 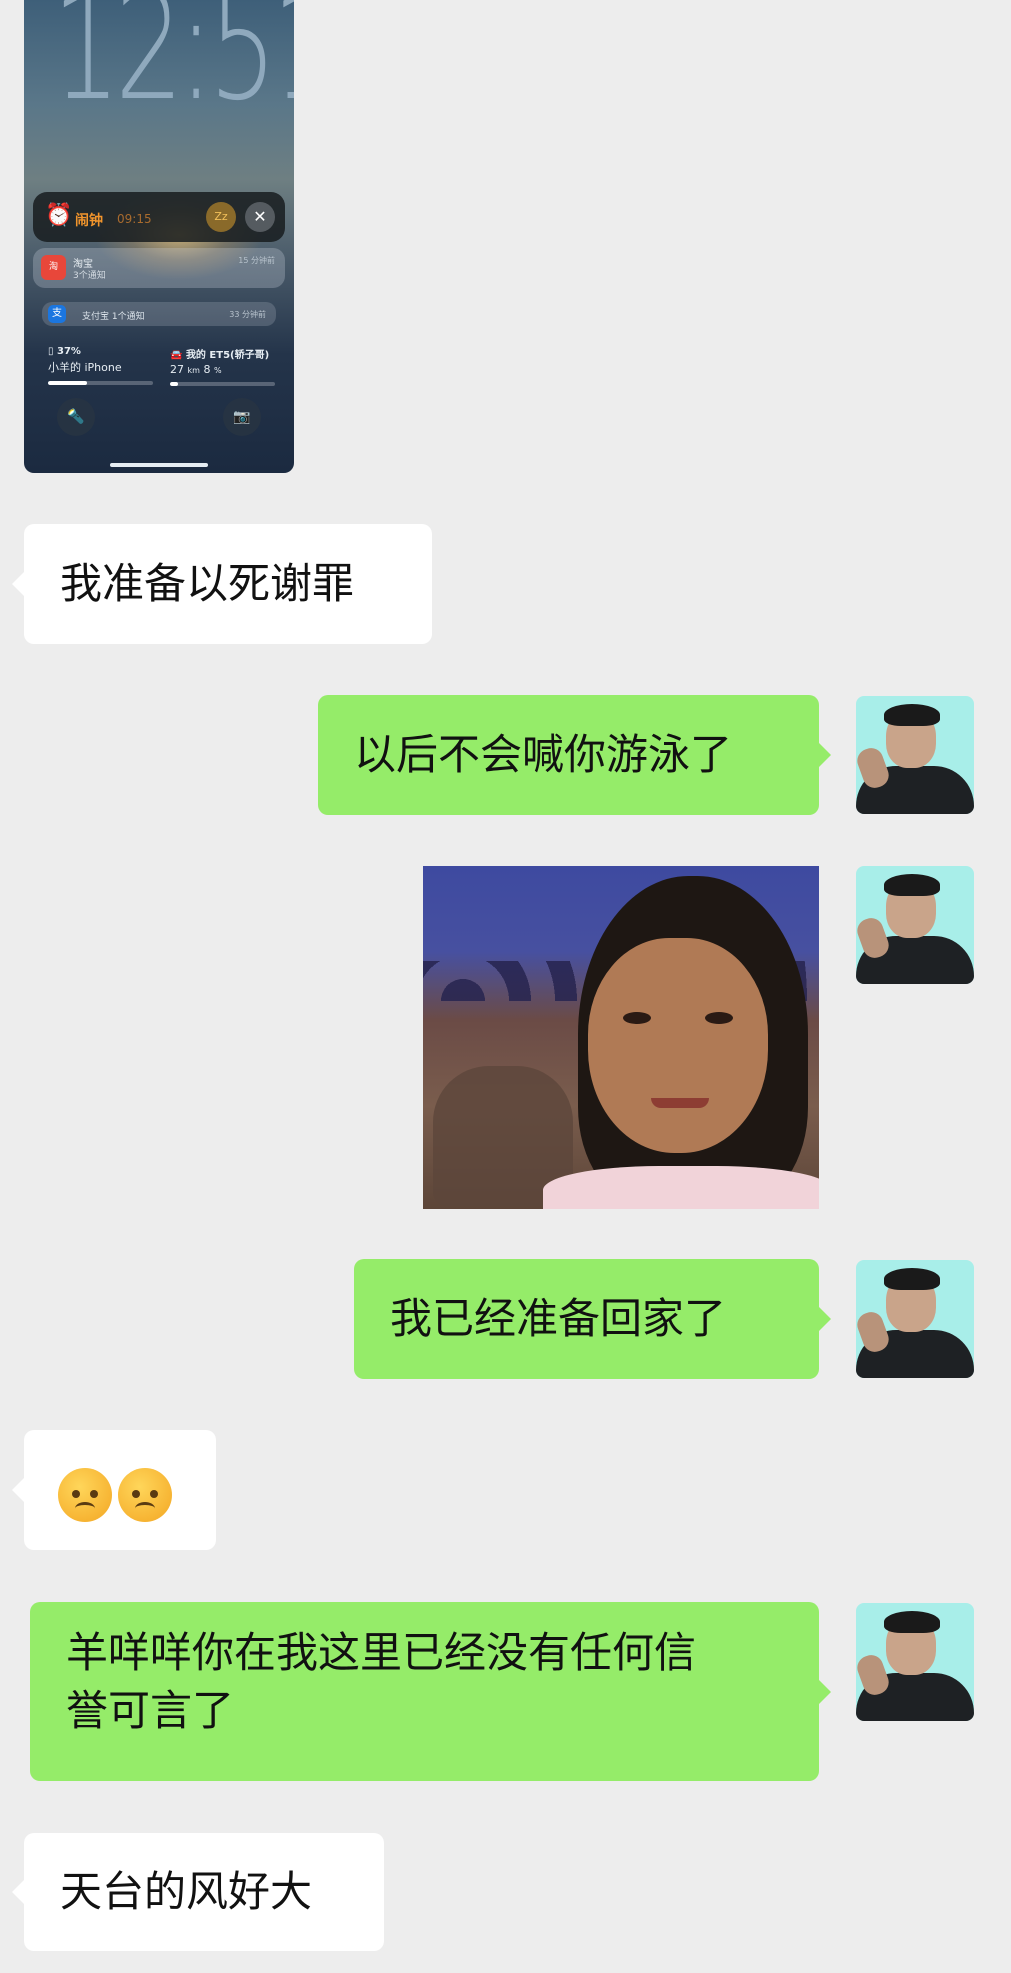 I want to click on alipay-app-icon: 支, so click(x=57, y=314).